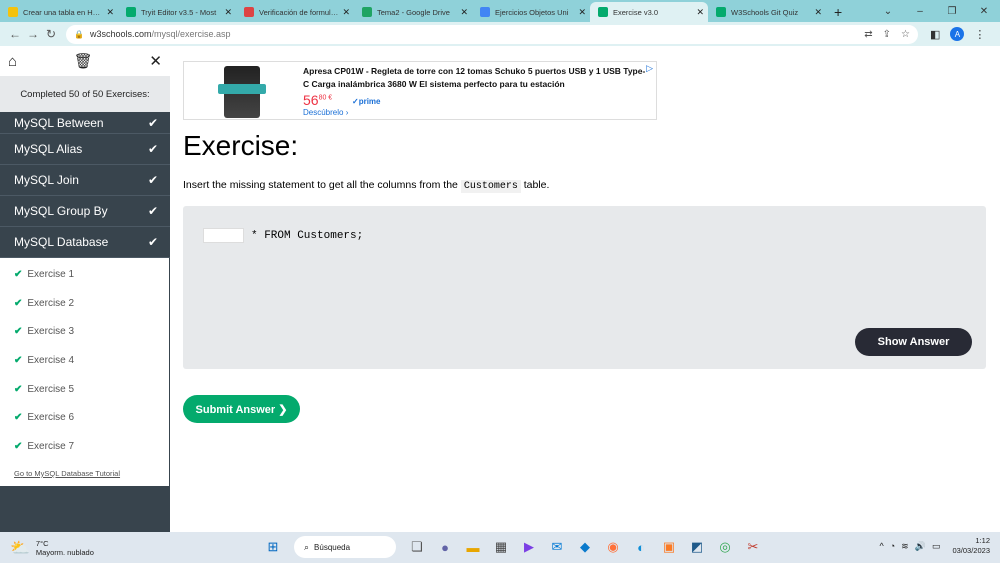 The width and height of the screenshot is (1000, 563). Describe the element at coordinates (79, 34) in the screenshot. I see `lock-icon: 🔒` at that location.